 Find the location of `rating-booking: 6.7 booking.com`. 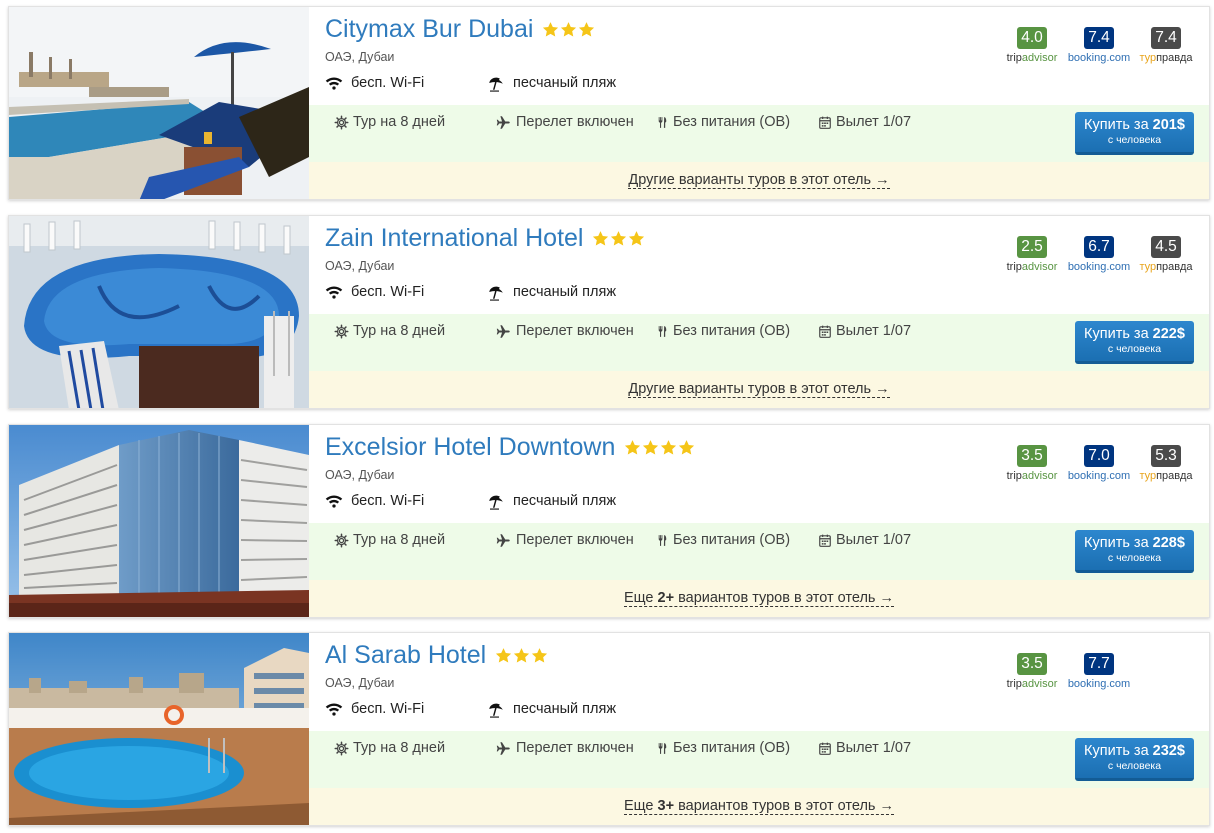

rating-booking: 6.7 booking.com is located at coordinates (1099, 254).